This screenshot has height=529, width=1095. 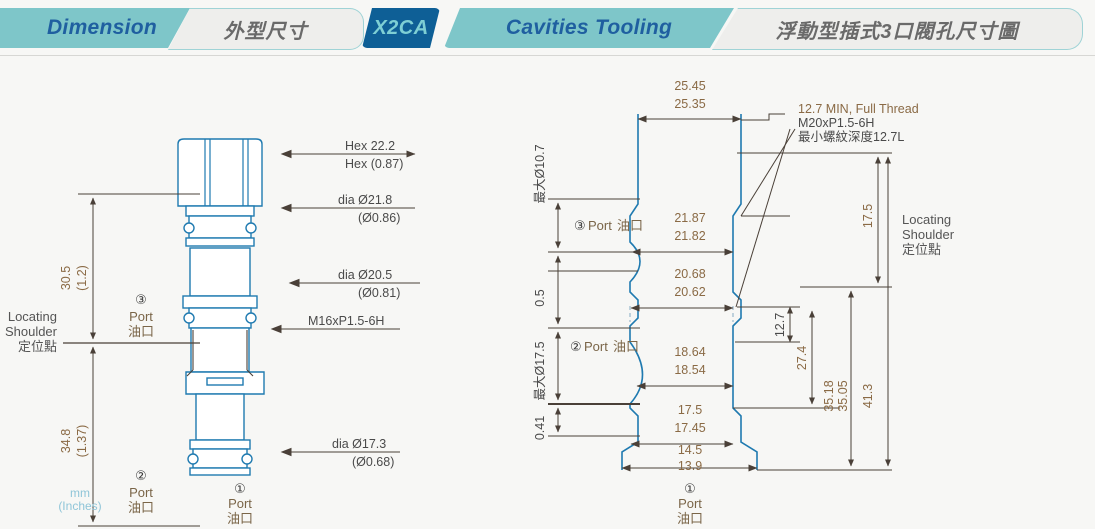 I want to click on left-port1-num: ①, so click(x=240, y=488).